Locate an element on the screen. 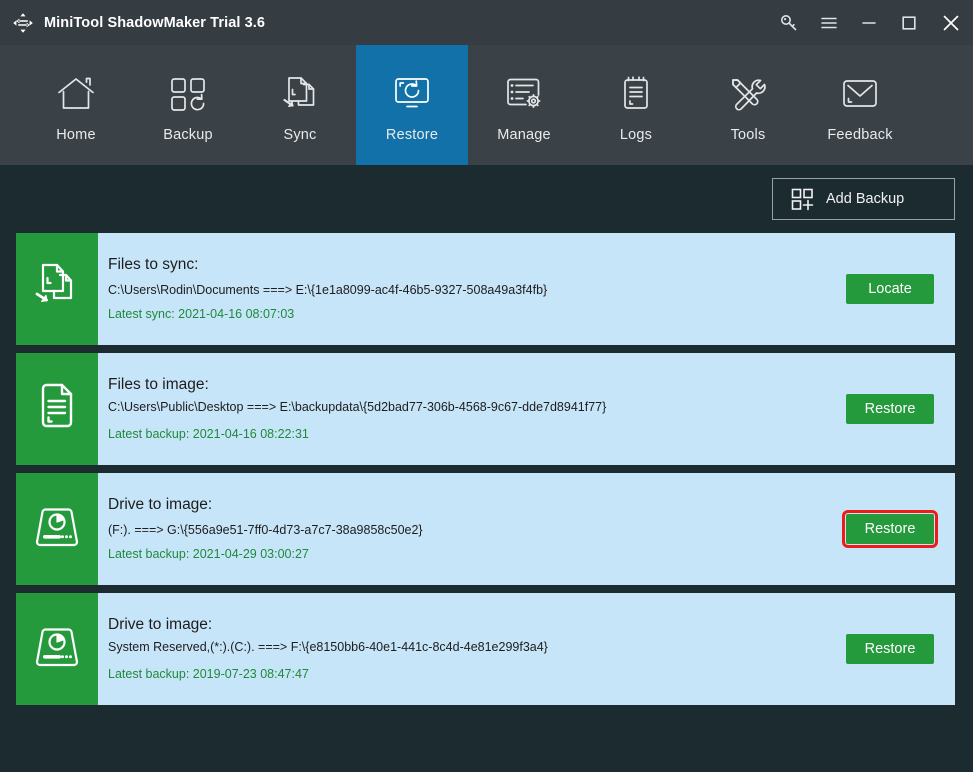 Image resolution: width=973 pixels, height=772 pixels. add-backup-label: Add Backup is located at coordinates (865, 199).